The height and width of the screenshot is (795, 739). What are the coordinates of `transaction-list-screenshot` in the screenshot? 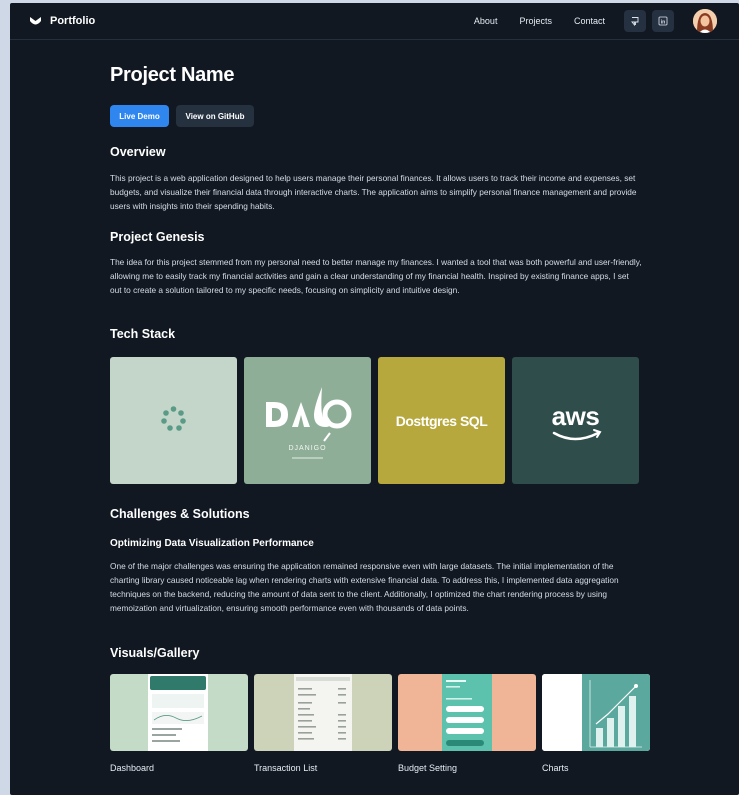 It's located at (323, 712).